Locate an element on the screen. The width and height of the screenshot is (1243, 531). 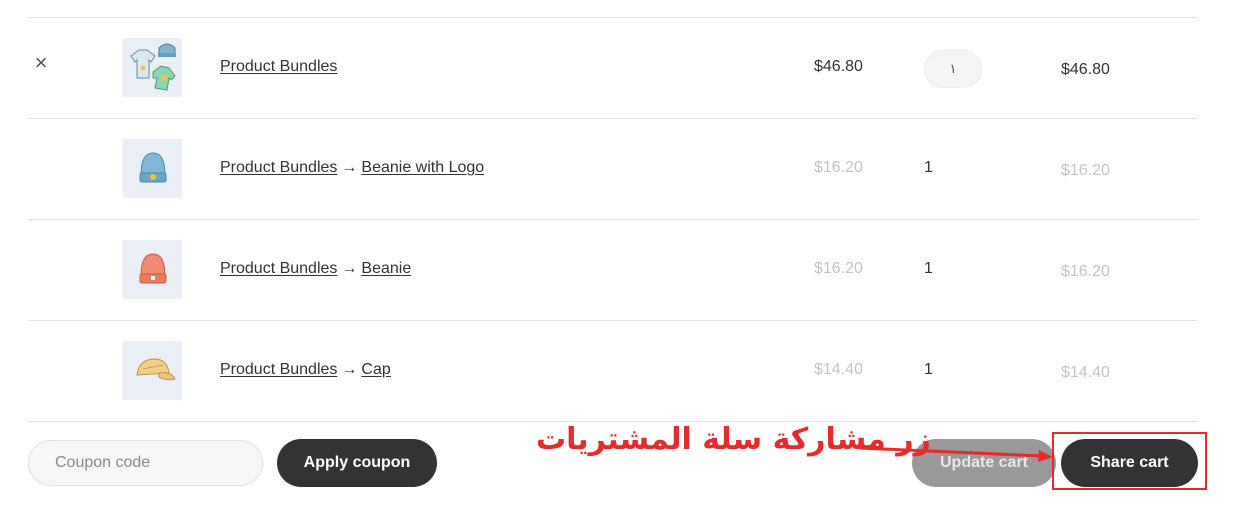
product-name: Product Bundles → Cap is located at coordinates (305, 370).